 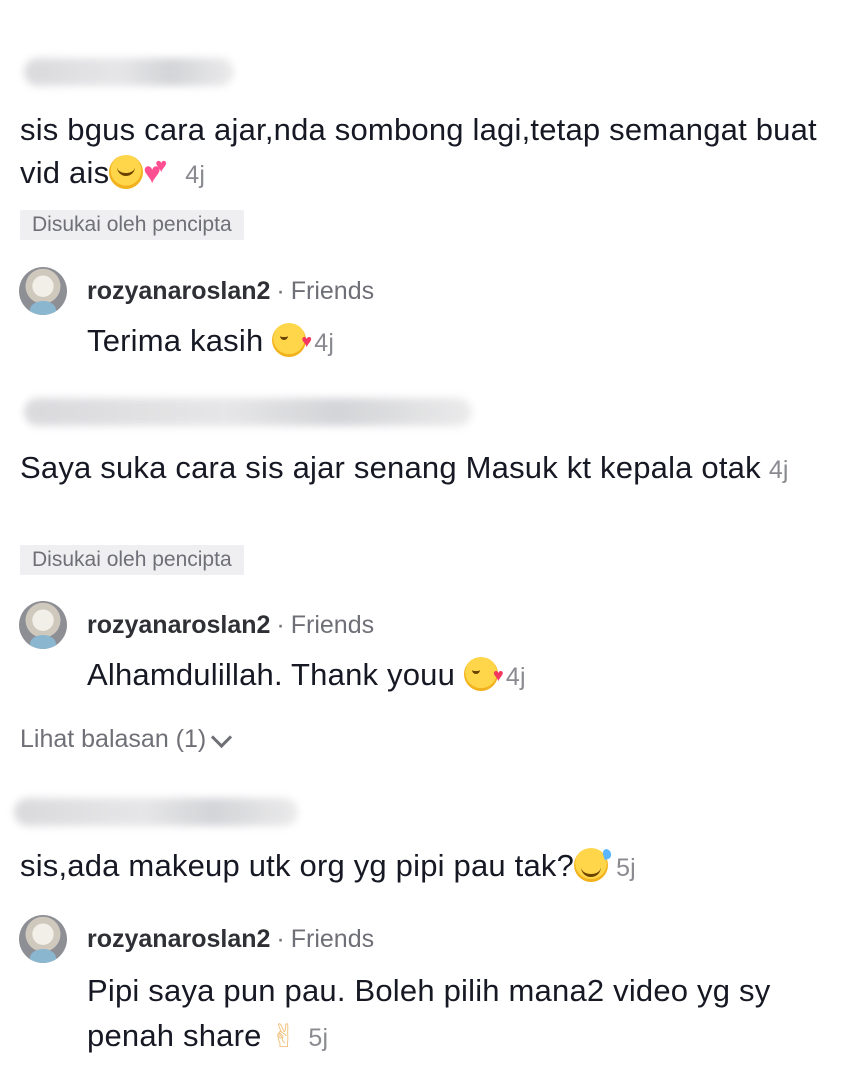 What do you see at coordinates (318, 1038) in the screenshot?
I see `reply-time: 5j` at bounding box center [318, 1038].